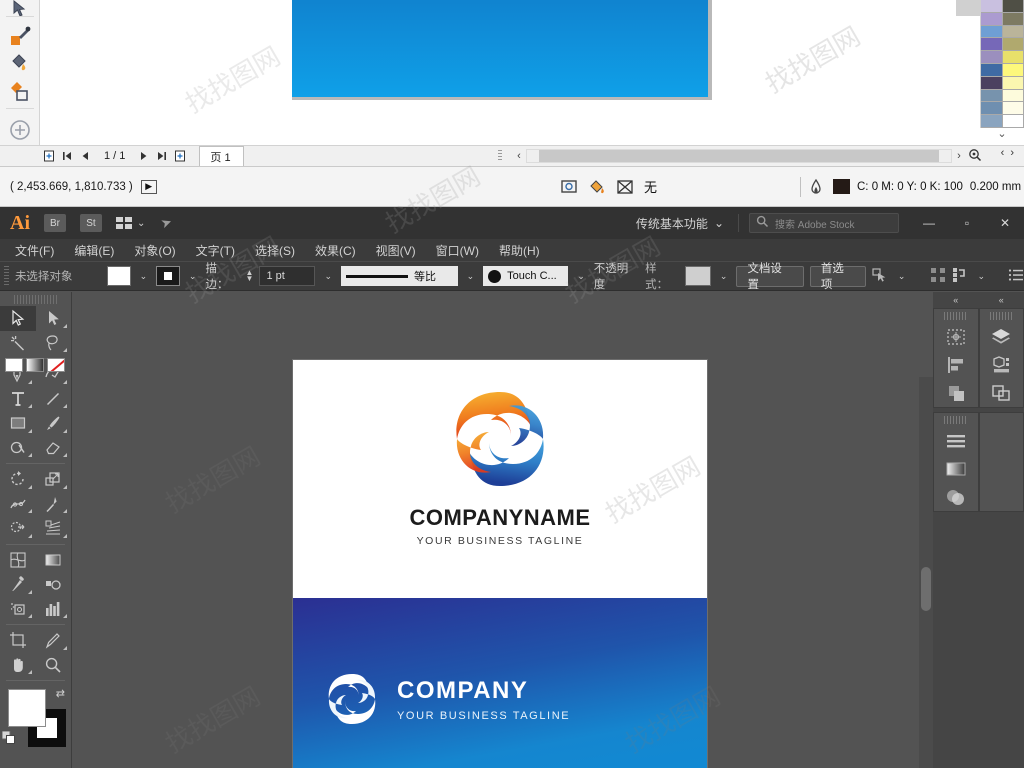  Describe the element at coordinates (67, 156) in the screenshot. I see `first-page-button` at that location.